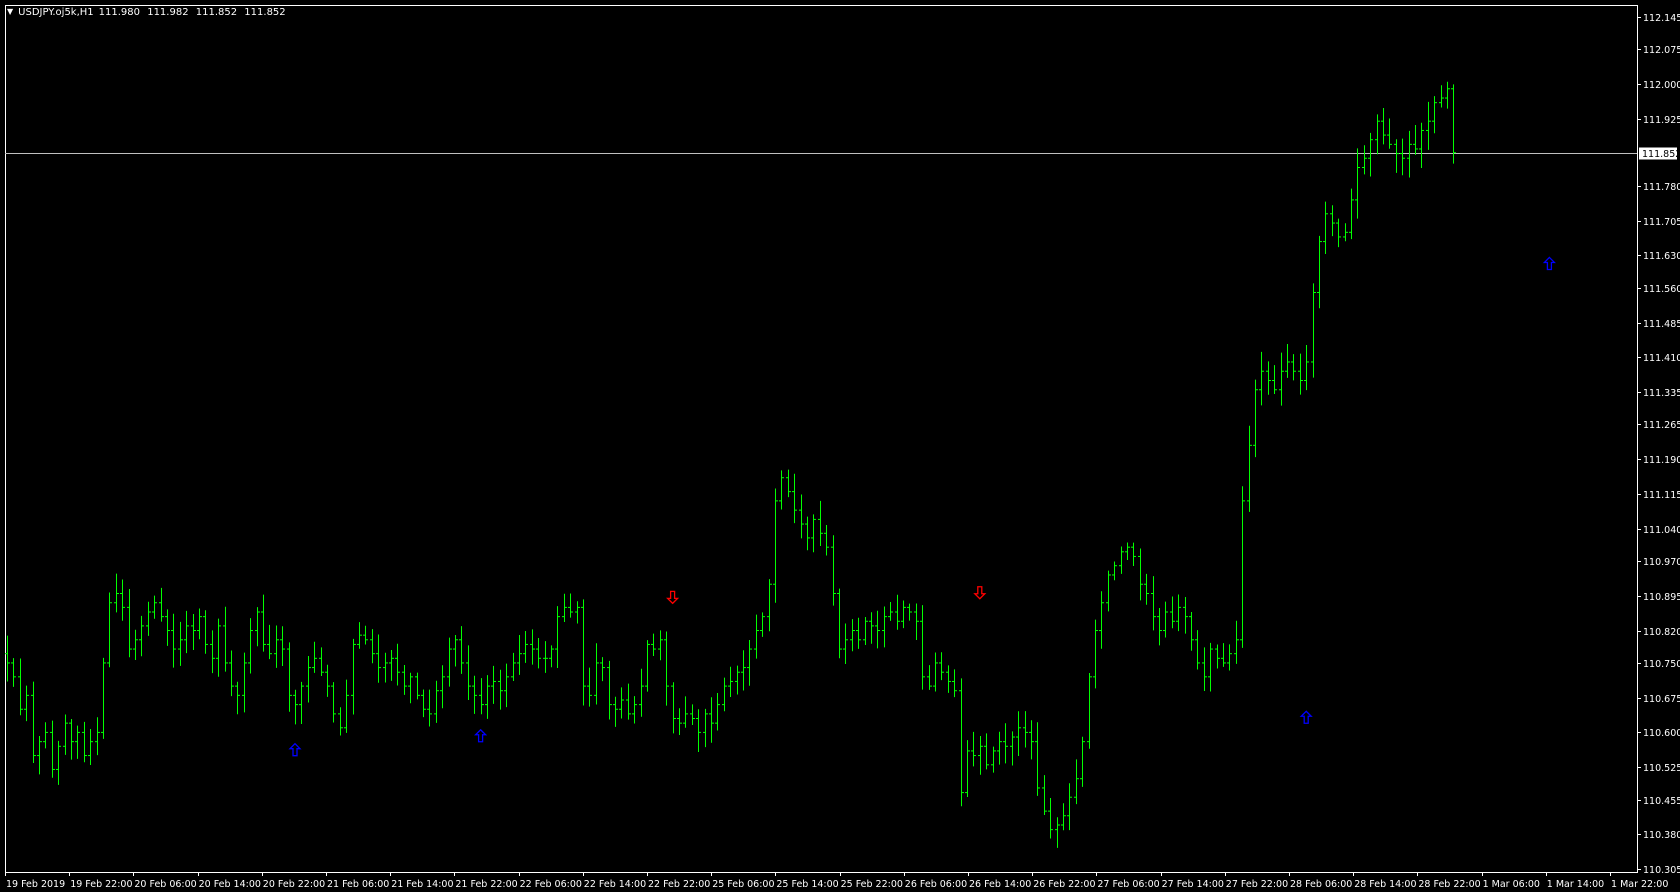  What do you see at coordinates (358, 884) in the screenshot?
I see `time-axis-label: 21 Feb 06:00` at bounding box center [358, 884].